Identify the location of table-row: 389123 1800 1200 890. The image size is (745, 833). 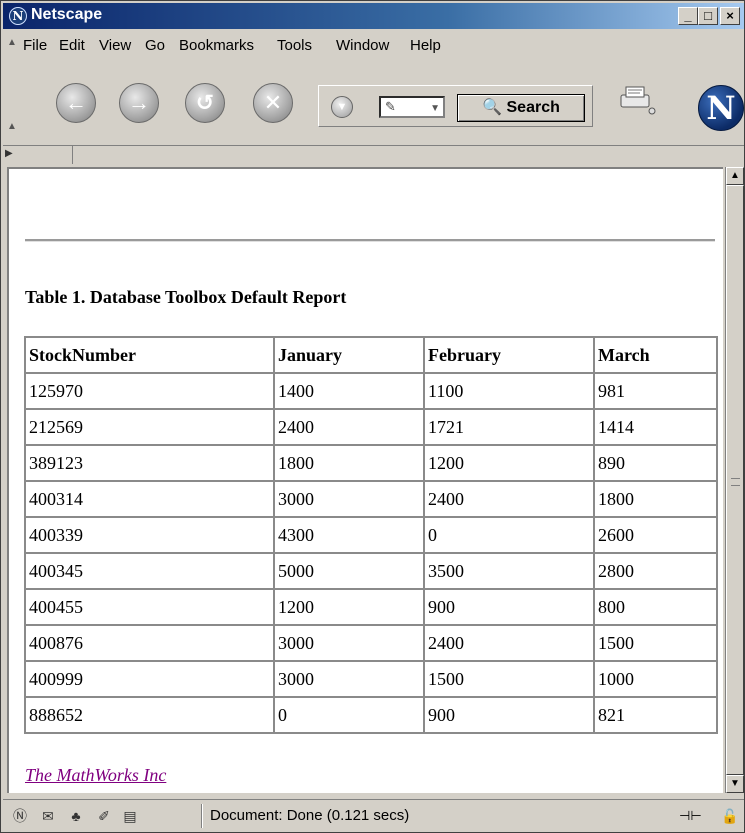
(371, 463).